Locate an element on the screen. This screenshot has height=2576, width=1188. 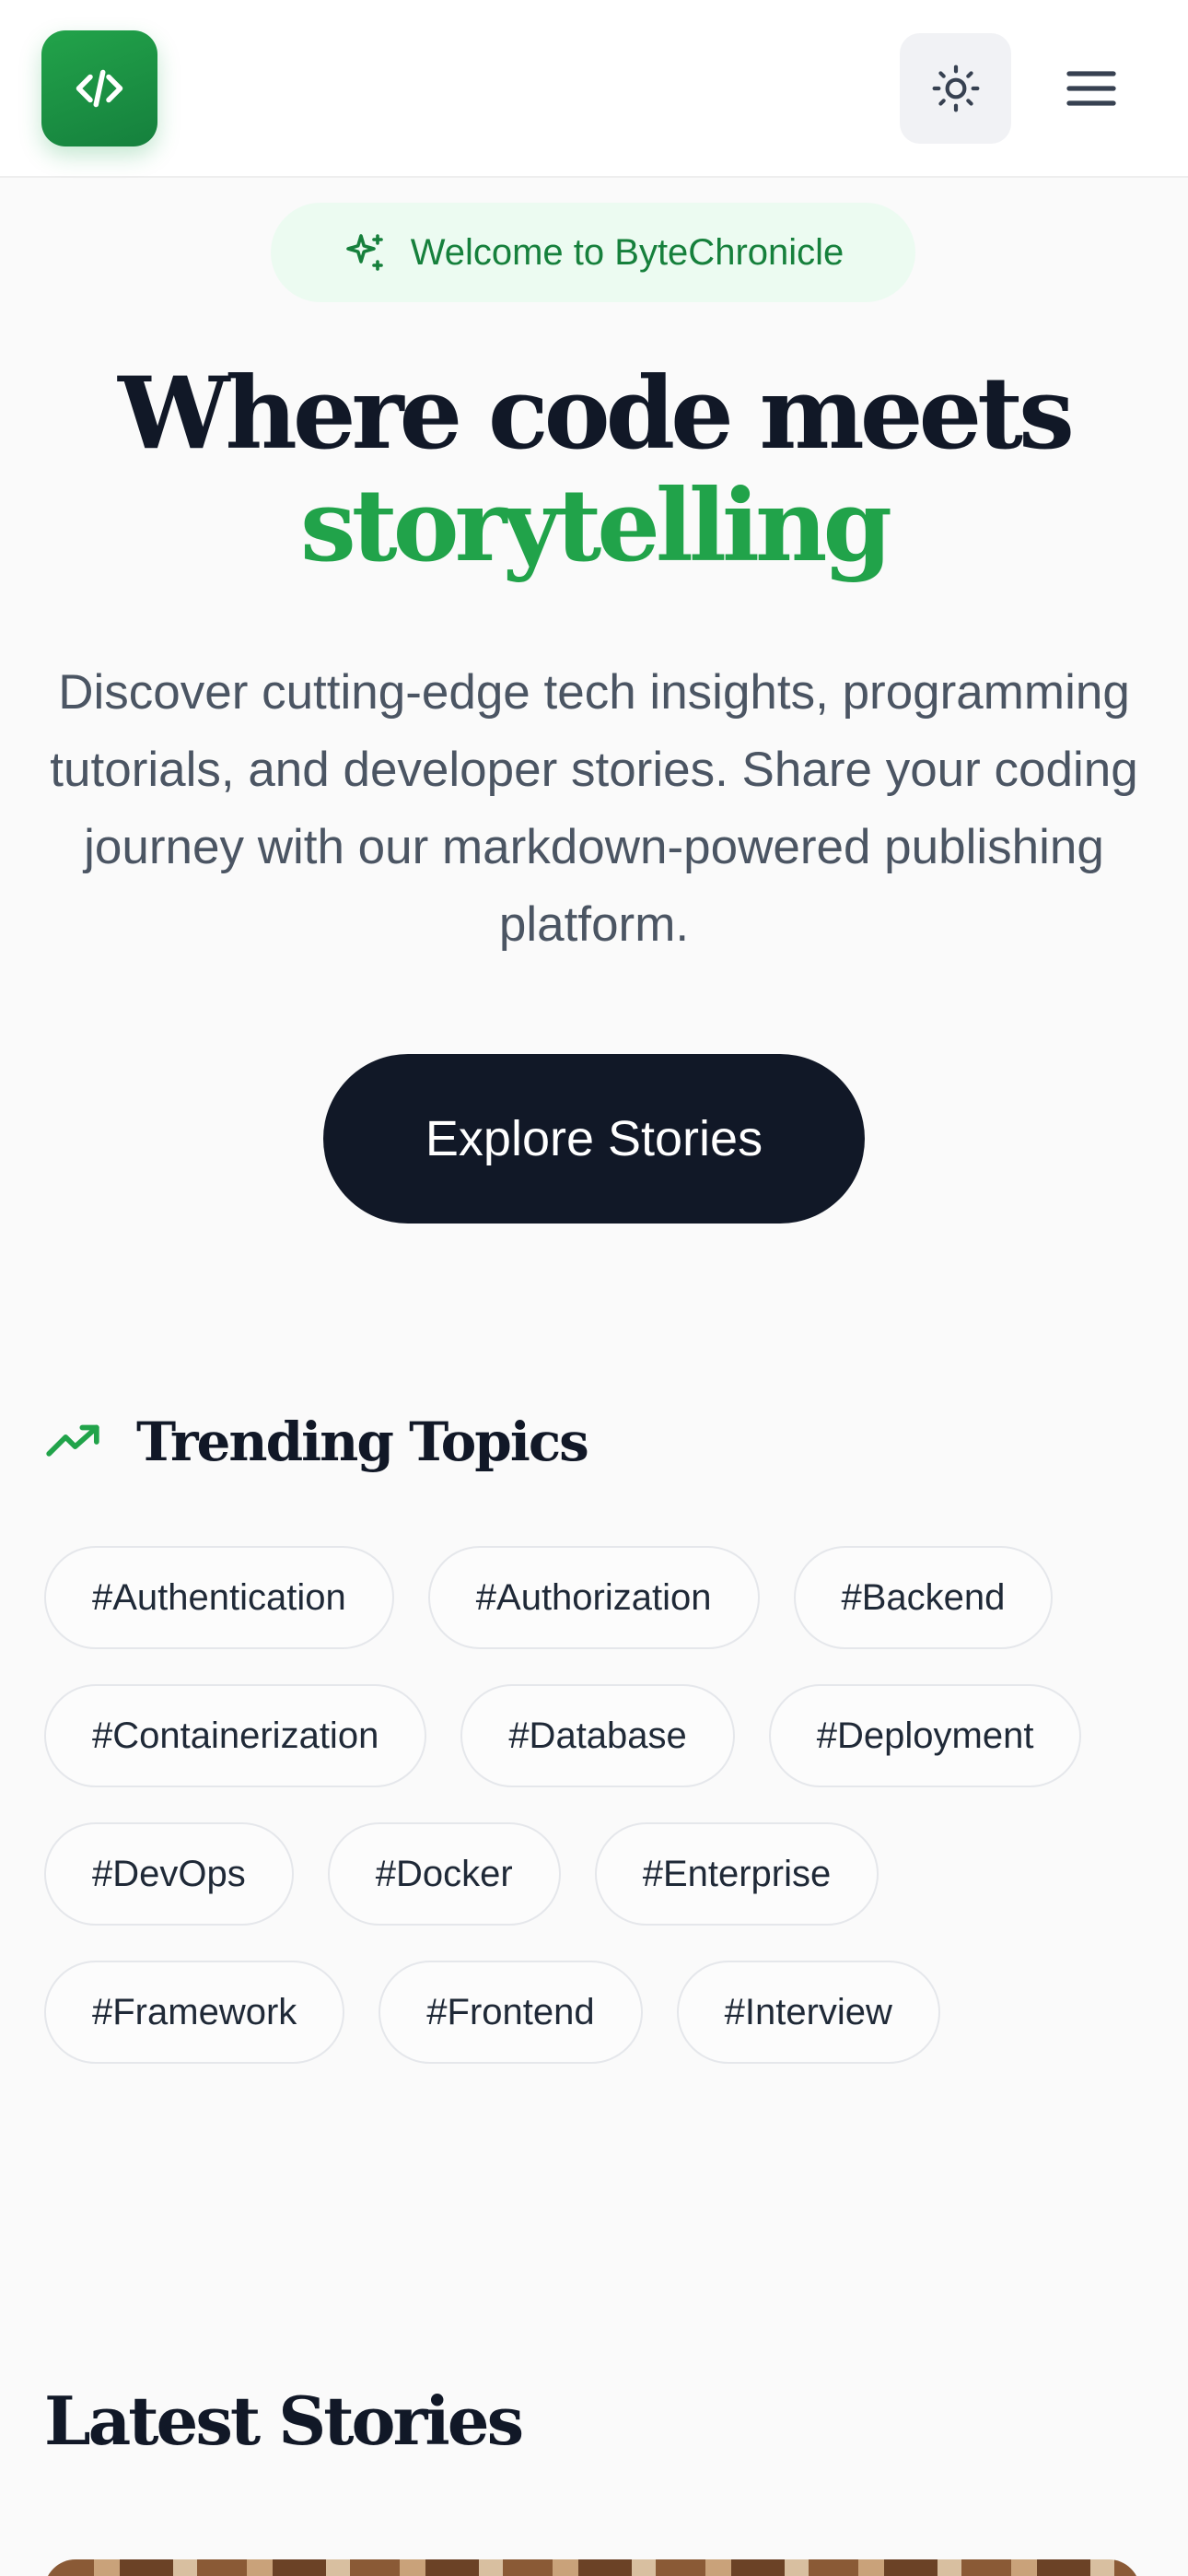
tag-deployment: #Deployment is located at coordinates (925, 1735).